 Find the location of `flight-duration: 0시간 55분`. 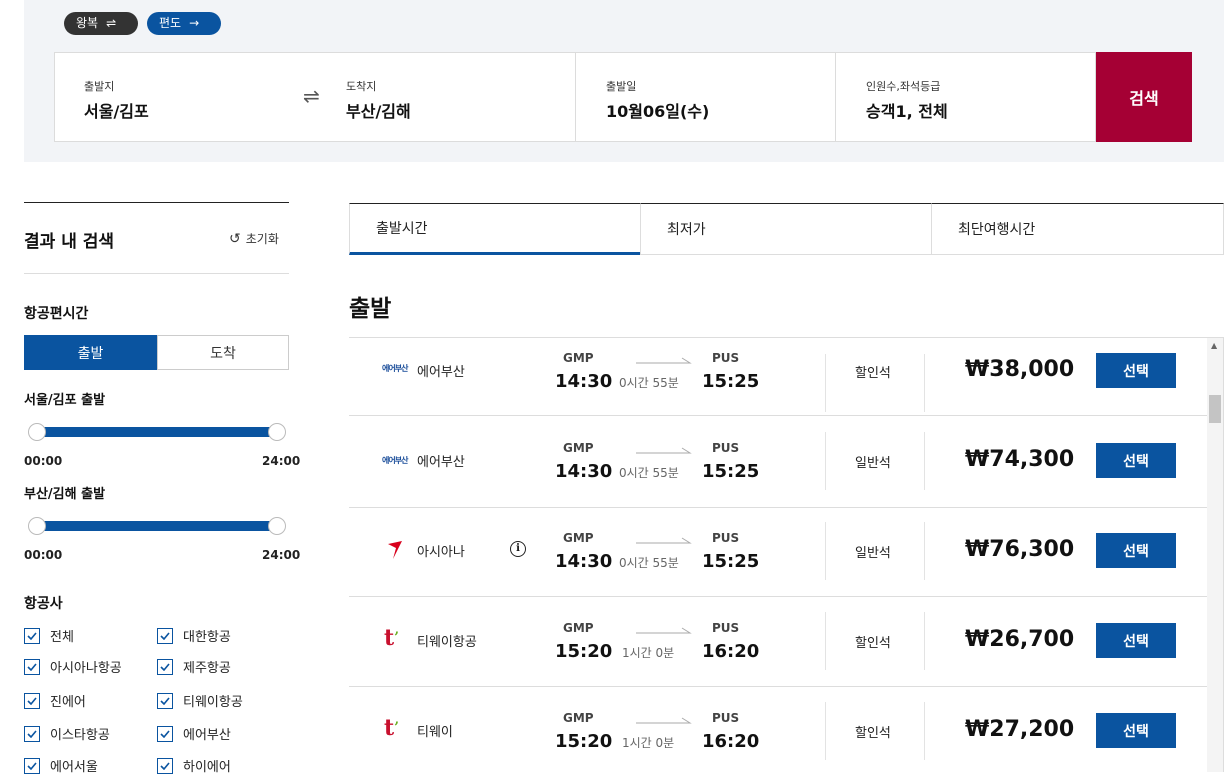

flight-duration: 0시간 55분 is located at coordinates (649, 383).